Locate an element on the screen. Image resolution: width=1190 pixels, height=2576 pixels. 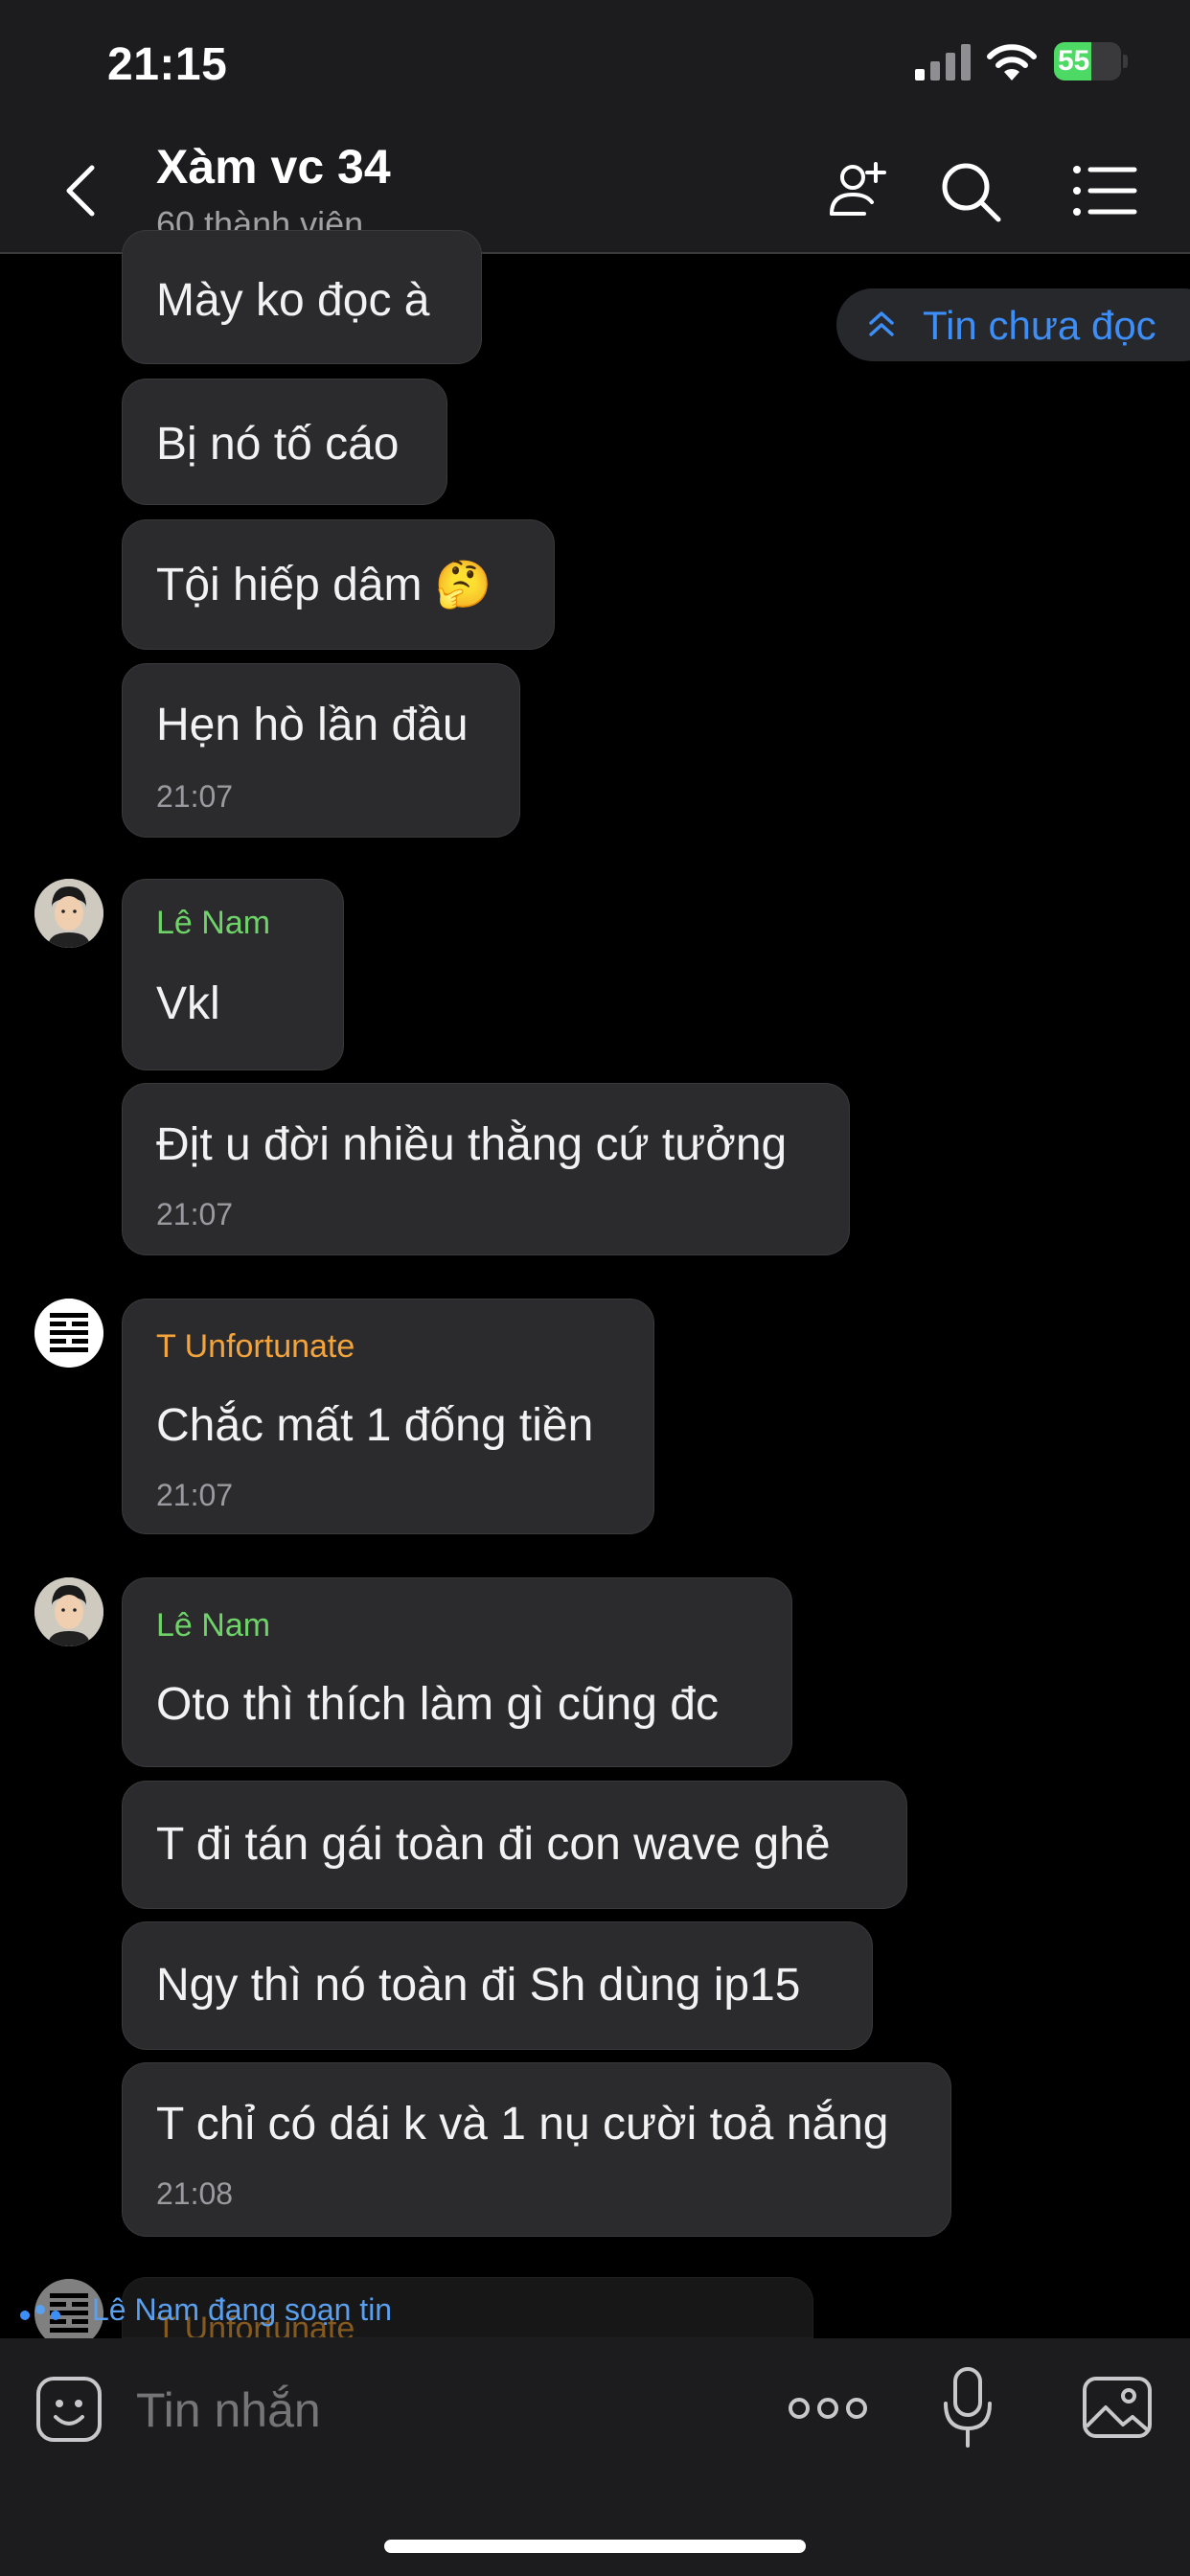
message-bubble: Ngy thì nó toàn đi Sh dùng ip15 is located at coordinates (498, 1985).